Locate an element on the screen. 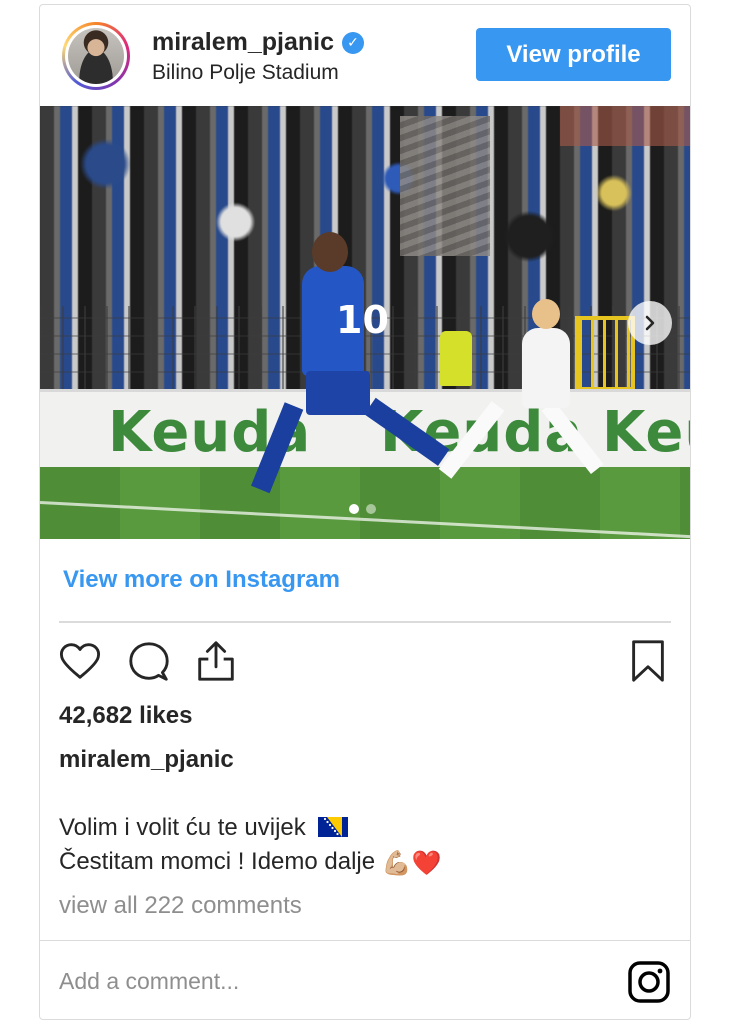  instagram-logo-icon is located at coordinates (649, 982).